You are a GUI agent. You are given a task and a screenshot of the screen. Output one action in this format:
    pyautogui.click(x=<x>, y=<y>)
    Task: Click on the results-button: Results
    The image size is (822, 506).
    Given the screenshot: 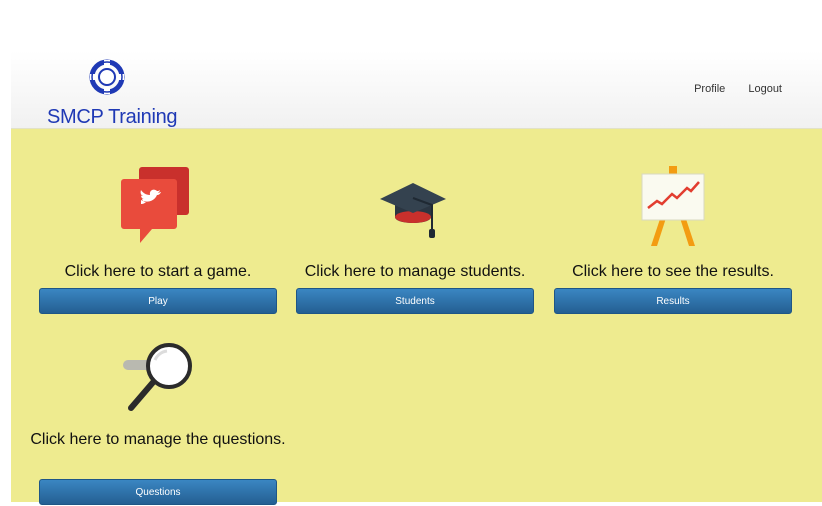 What is the action you would take?
    pyautogui.click(x=673, y=301)
    